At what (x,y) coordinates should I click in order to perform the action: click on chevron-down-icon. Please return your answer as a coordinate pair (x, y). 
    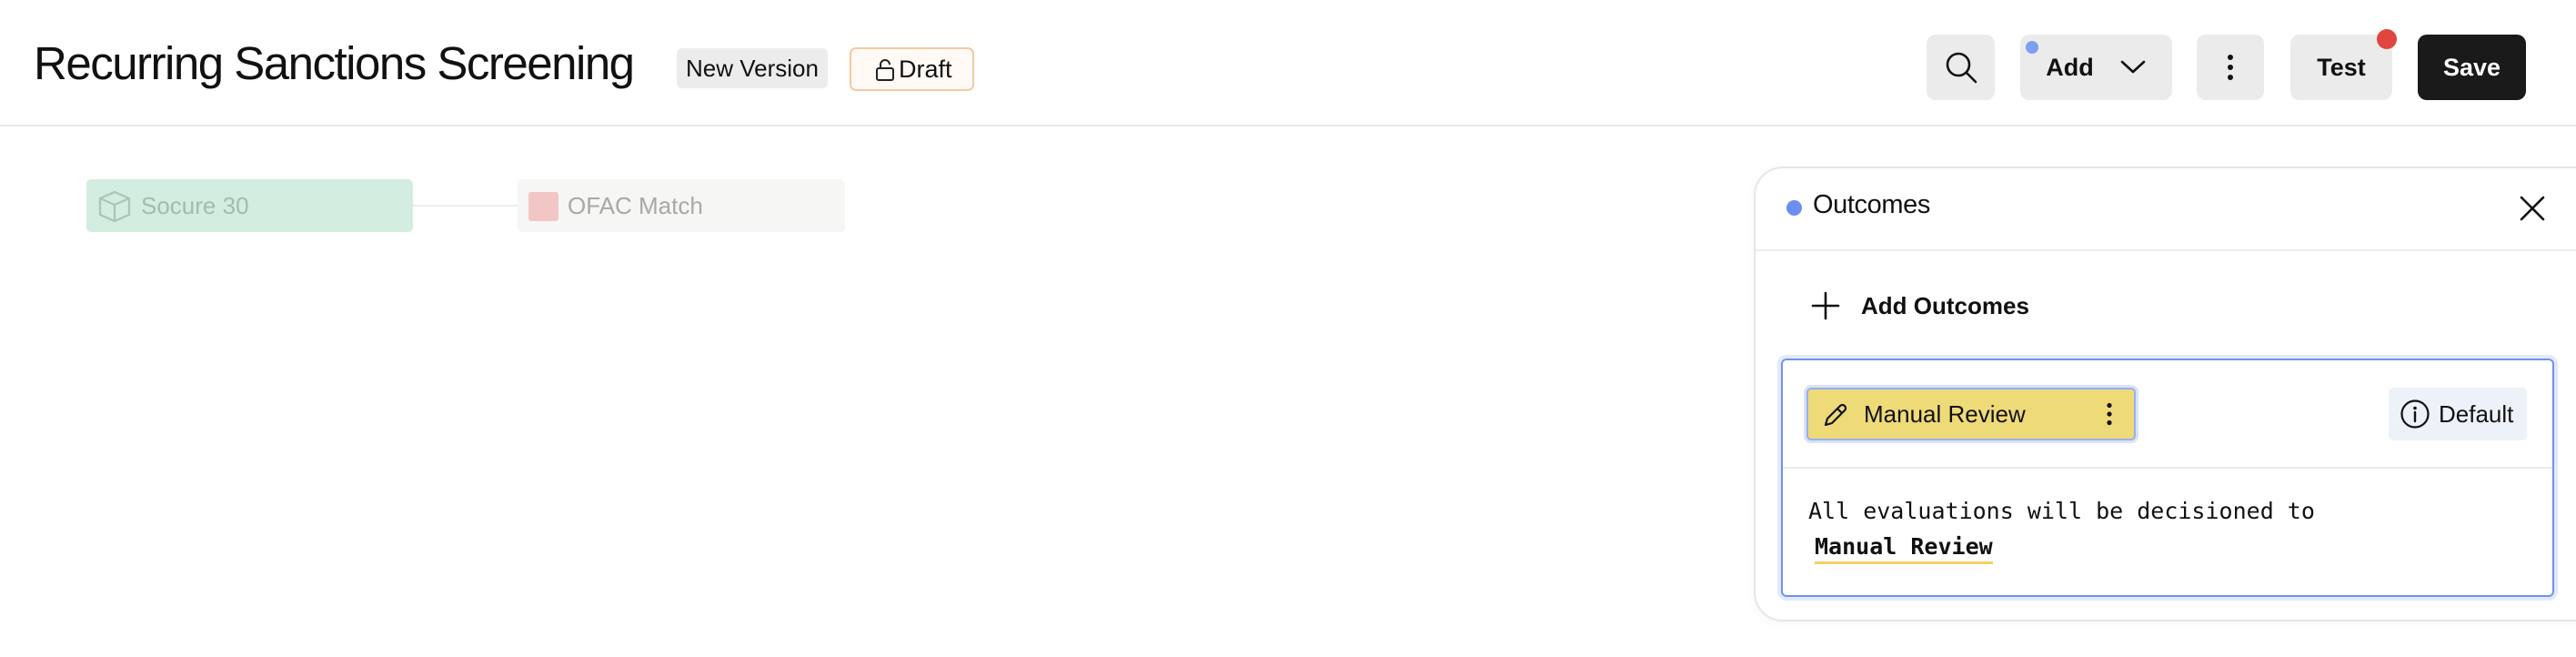
    Looking at the image, I should click on (2133, 67).